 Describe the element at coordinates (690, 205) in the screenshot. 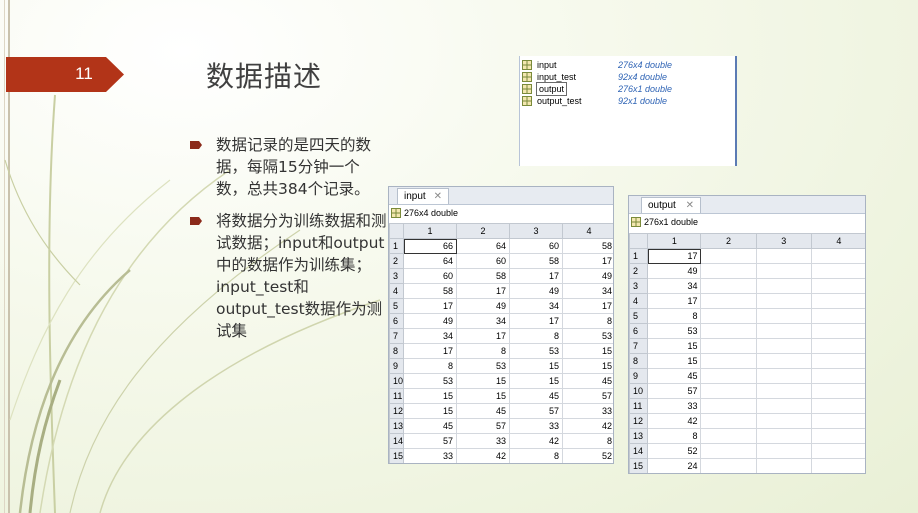

I see `close-icon: ✕` at that location.